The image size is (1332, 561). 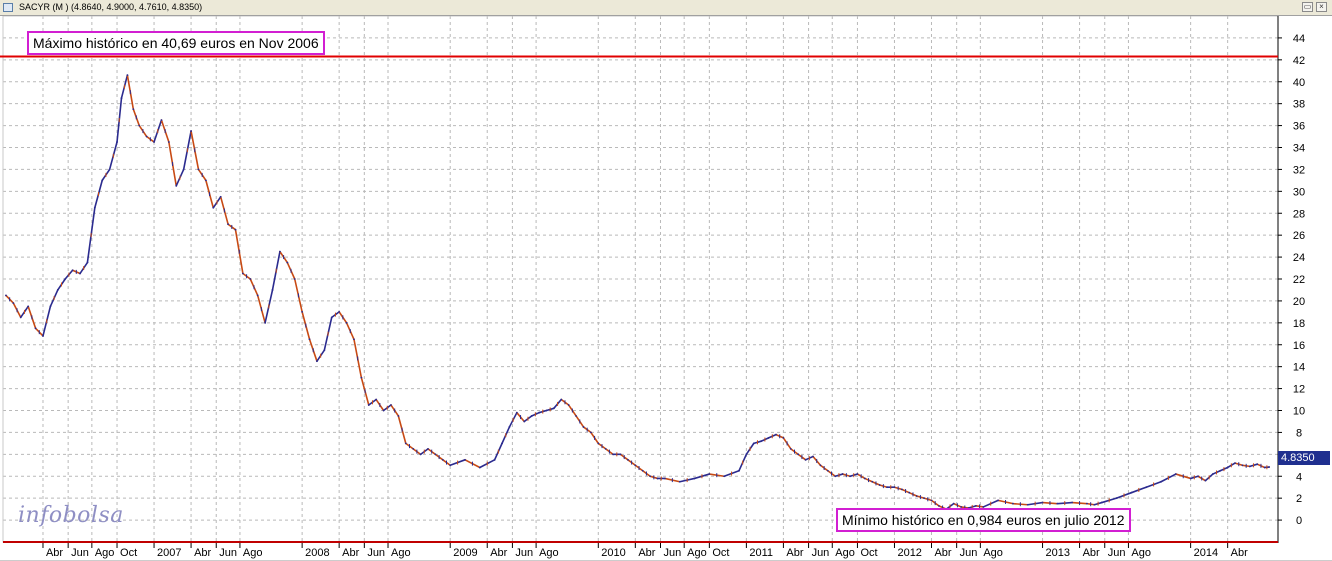 What do you see at coordinates (1299, 149) in the screenshot?
I see `y-tick-label: 34` at bounding box center [1299, 149].